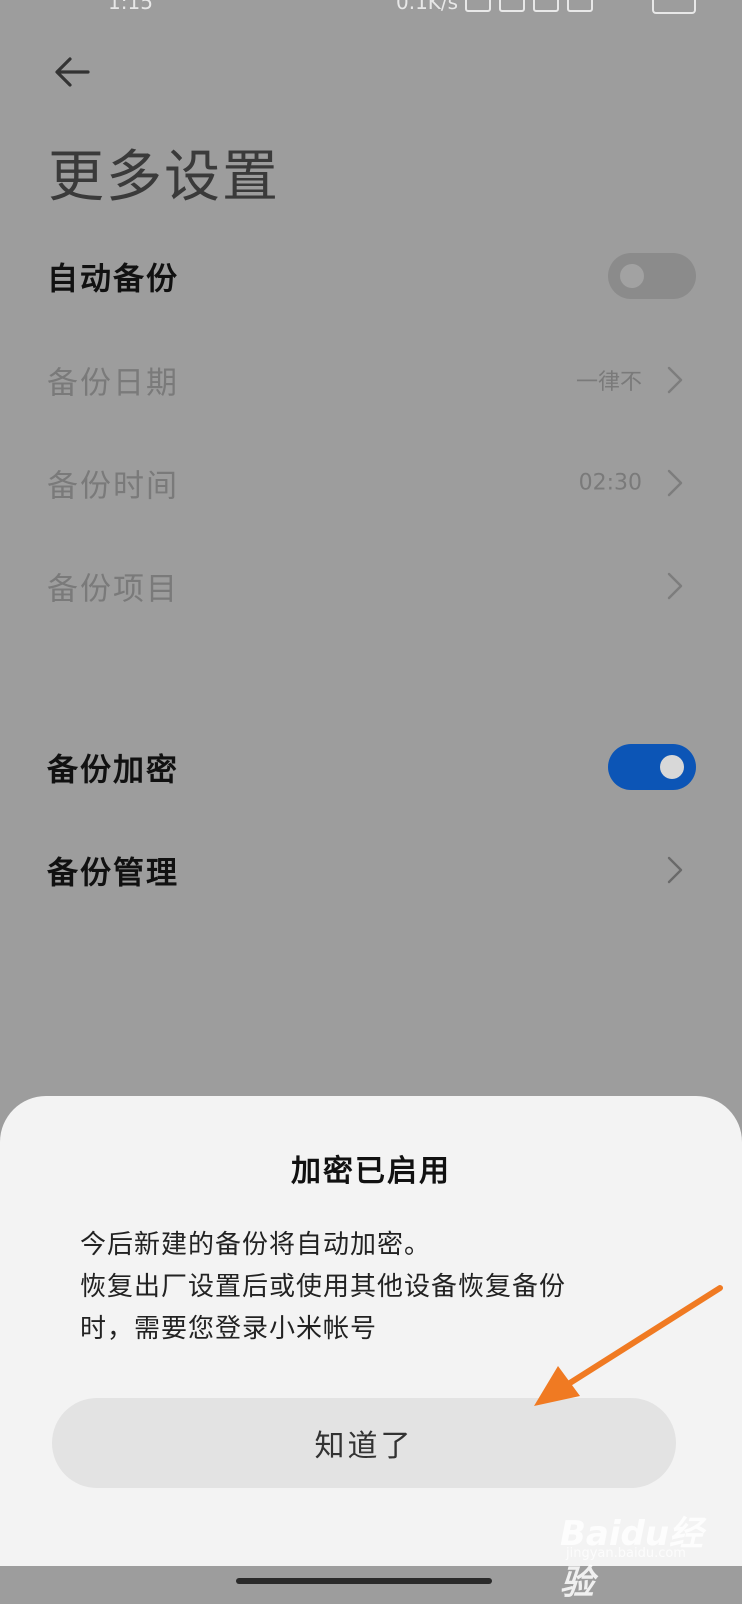 The height and width of the screenshot is (1604, 742). I want to click on auto-backup-row: 自动备份, so click(371, 276).